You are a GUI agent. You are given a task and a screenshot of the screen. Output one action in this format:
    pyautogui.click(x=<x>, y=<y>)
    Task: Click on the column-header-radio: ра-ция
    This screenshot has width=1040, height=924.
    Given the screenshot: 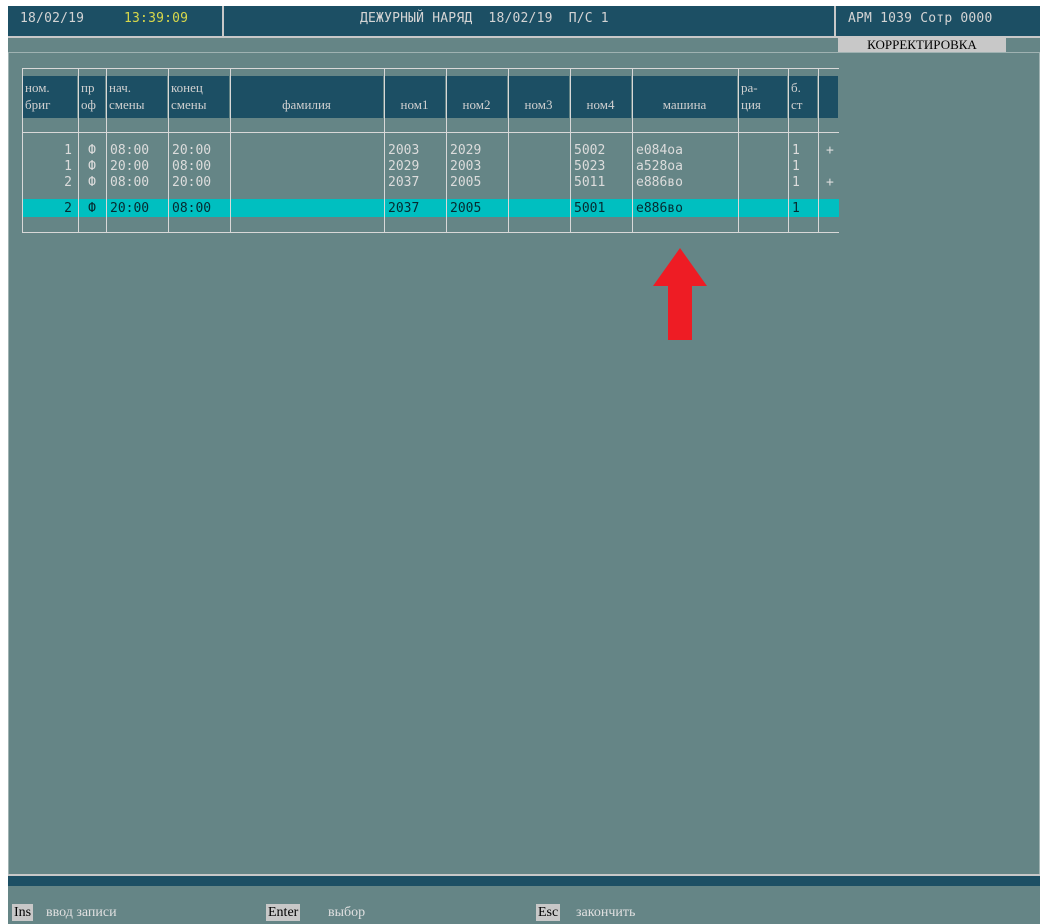 What is the action you would take?
    pyautogui.click(x=762, y=97)
    